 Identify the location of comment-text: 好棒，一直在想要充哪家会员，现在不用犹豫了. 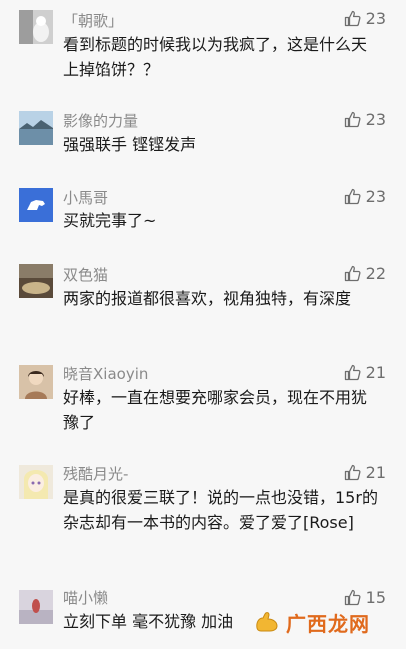
(215, 410).